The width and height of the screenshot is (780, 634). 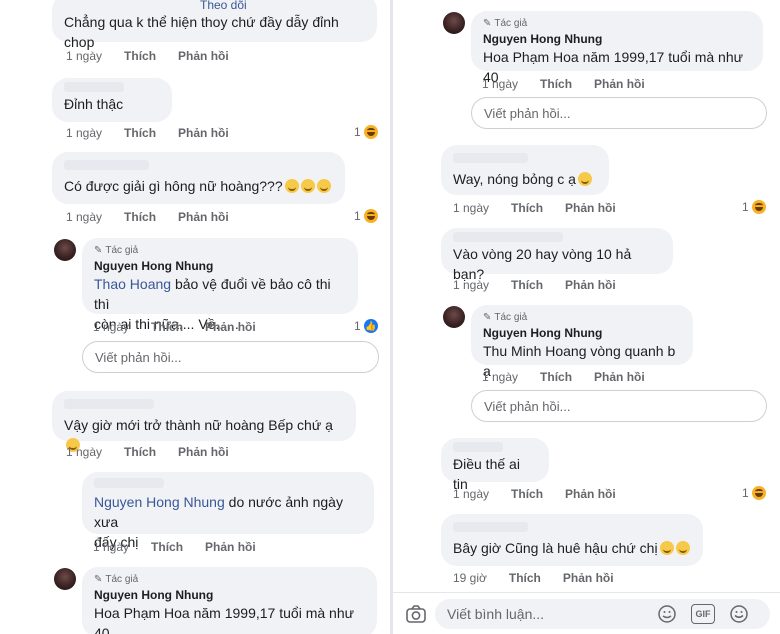 I want to click on gif-icon: GIF, so click(x=703, y=614).